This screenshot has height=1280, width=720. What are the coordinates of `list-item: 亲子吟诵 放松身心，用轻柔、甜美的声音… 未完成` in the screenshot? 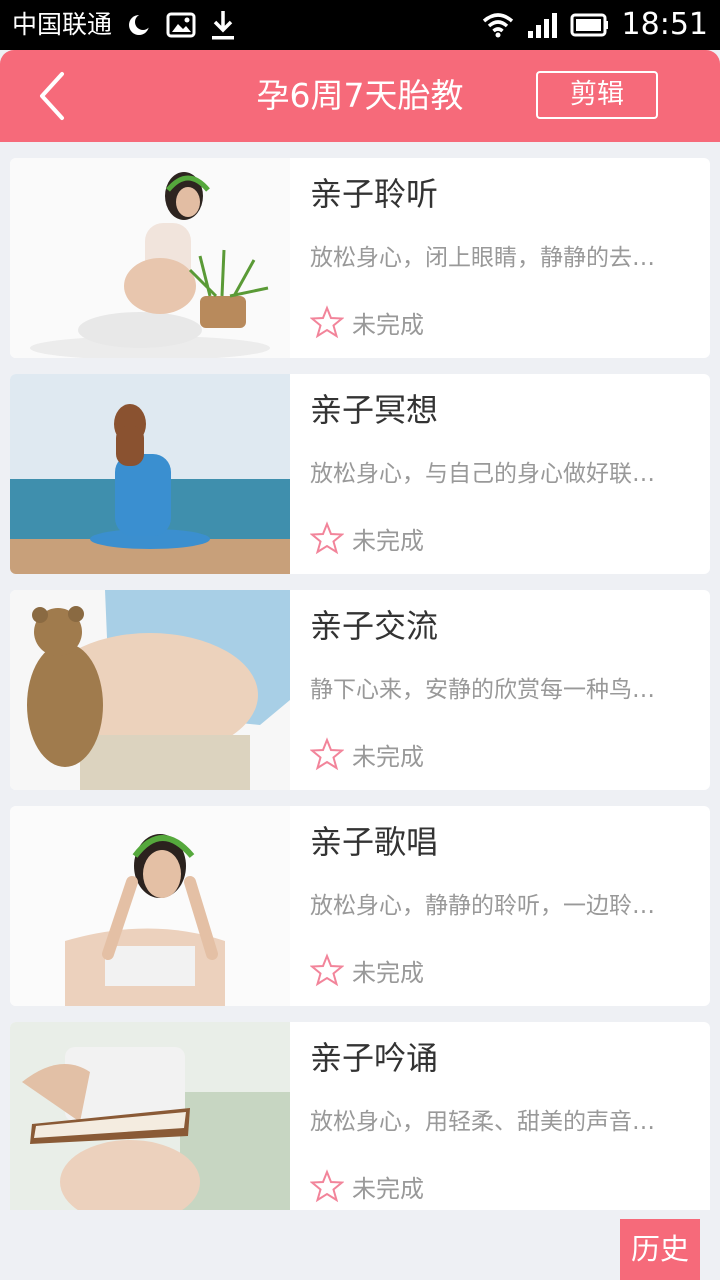 It's located at (360, 1116).